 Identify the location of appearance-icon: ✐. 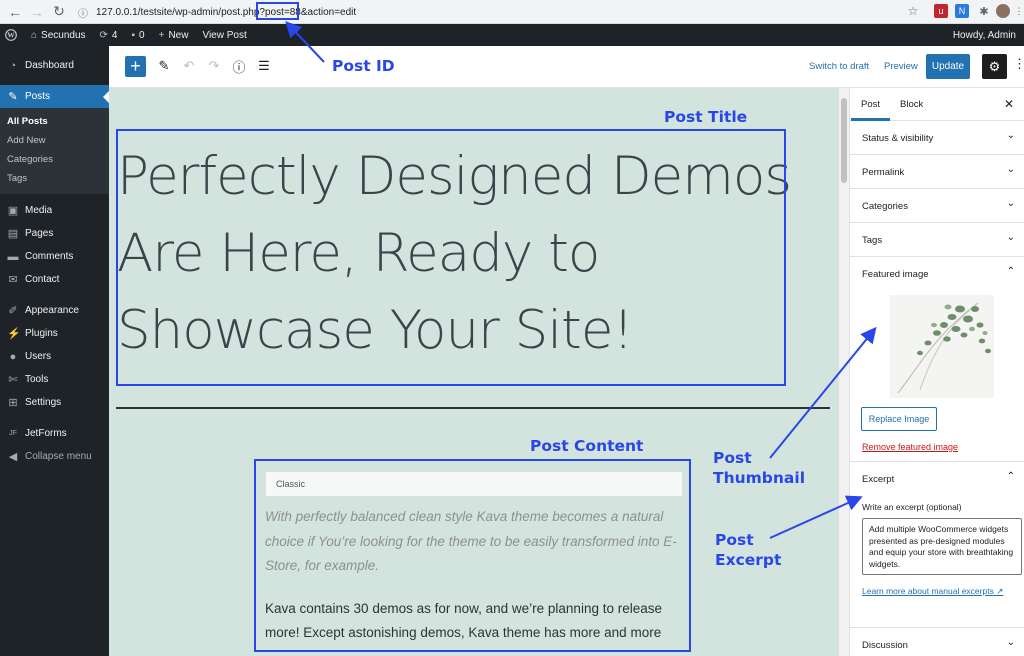
(13, 311).